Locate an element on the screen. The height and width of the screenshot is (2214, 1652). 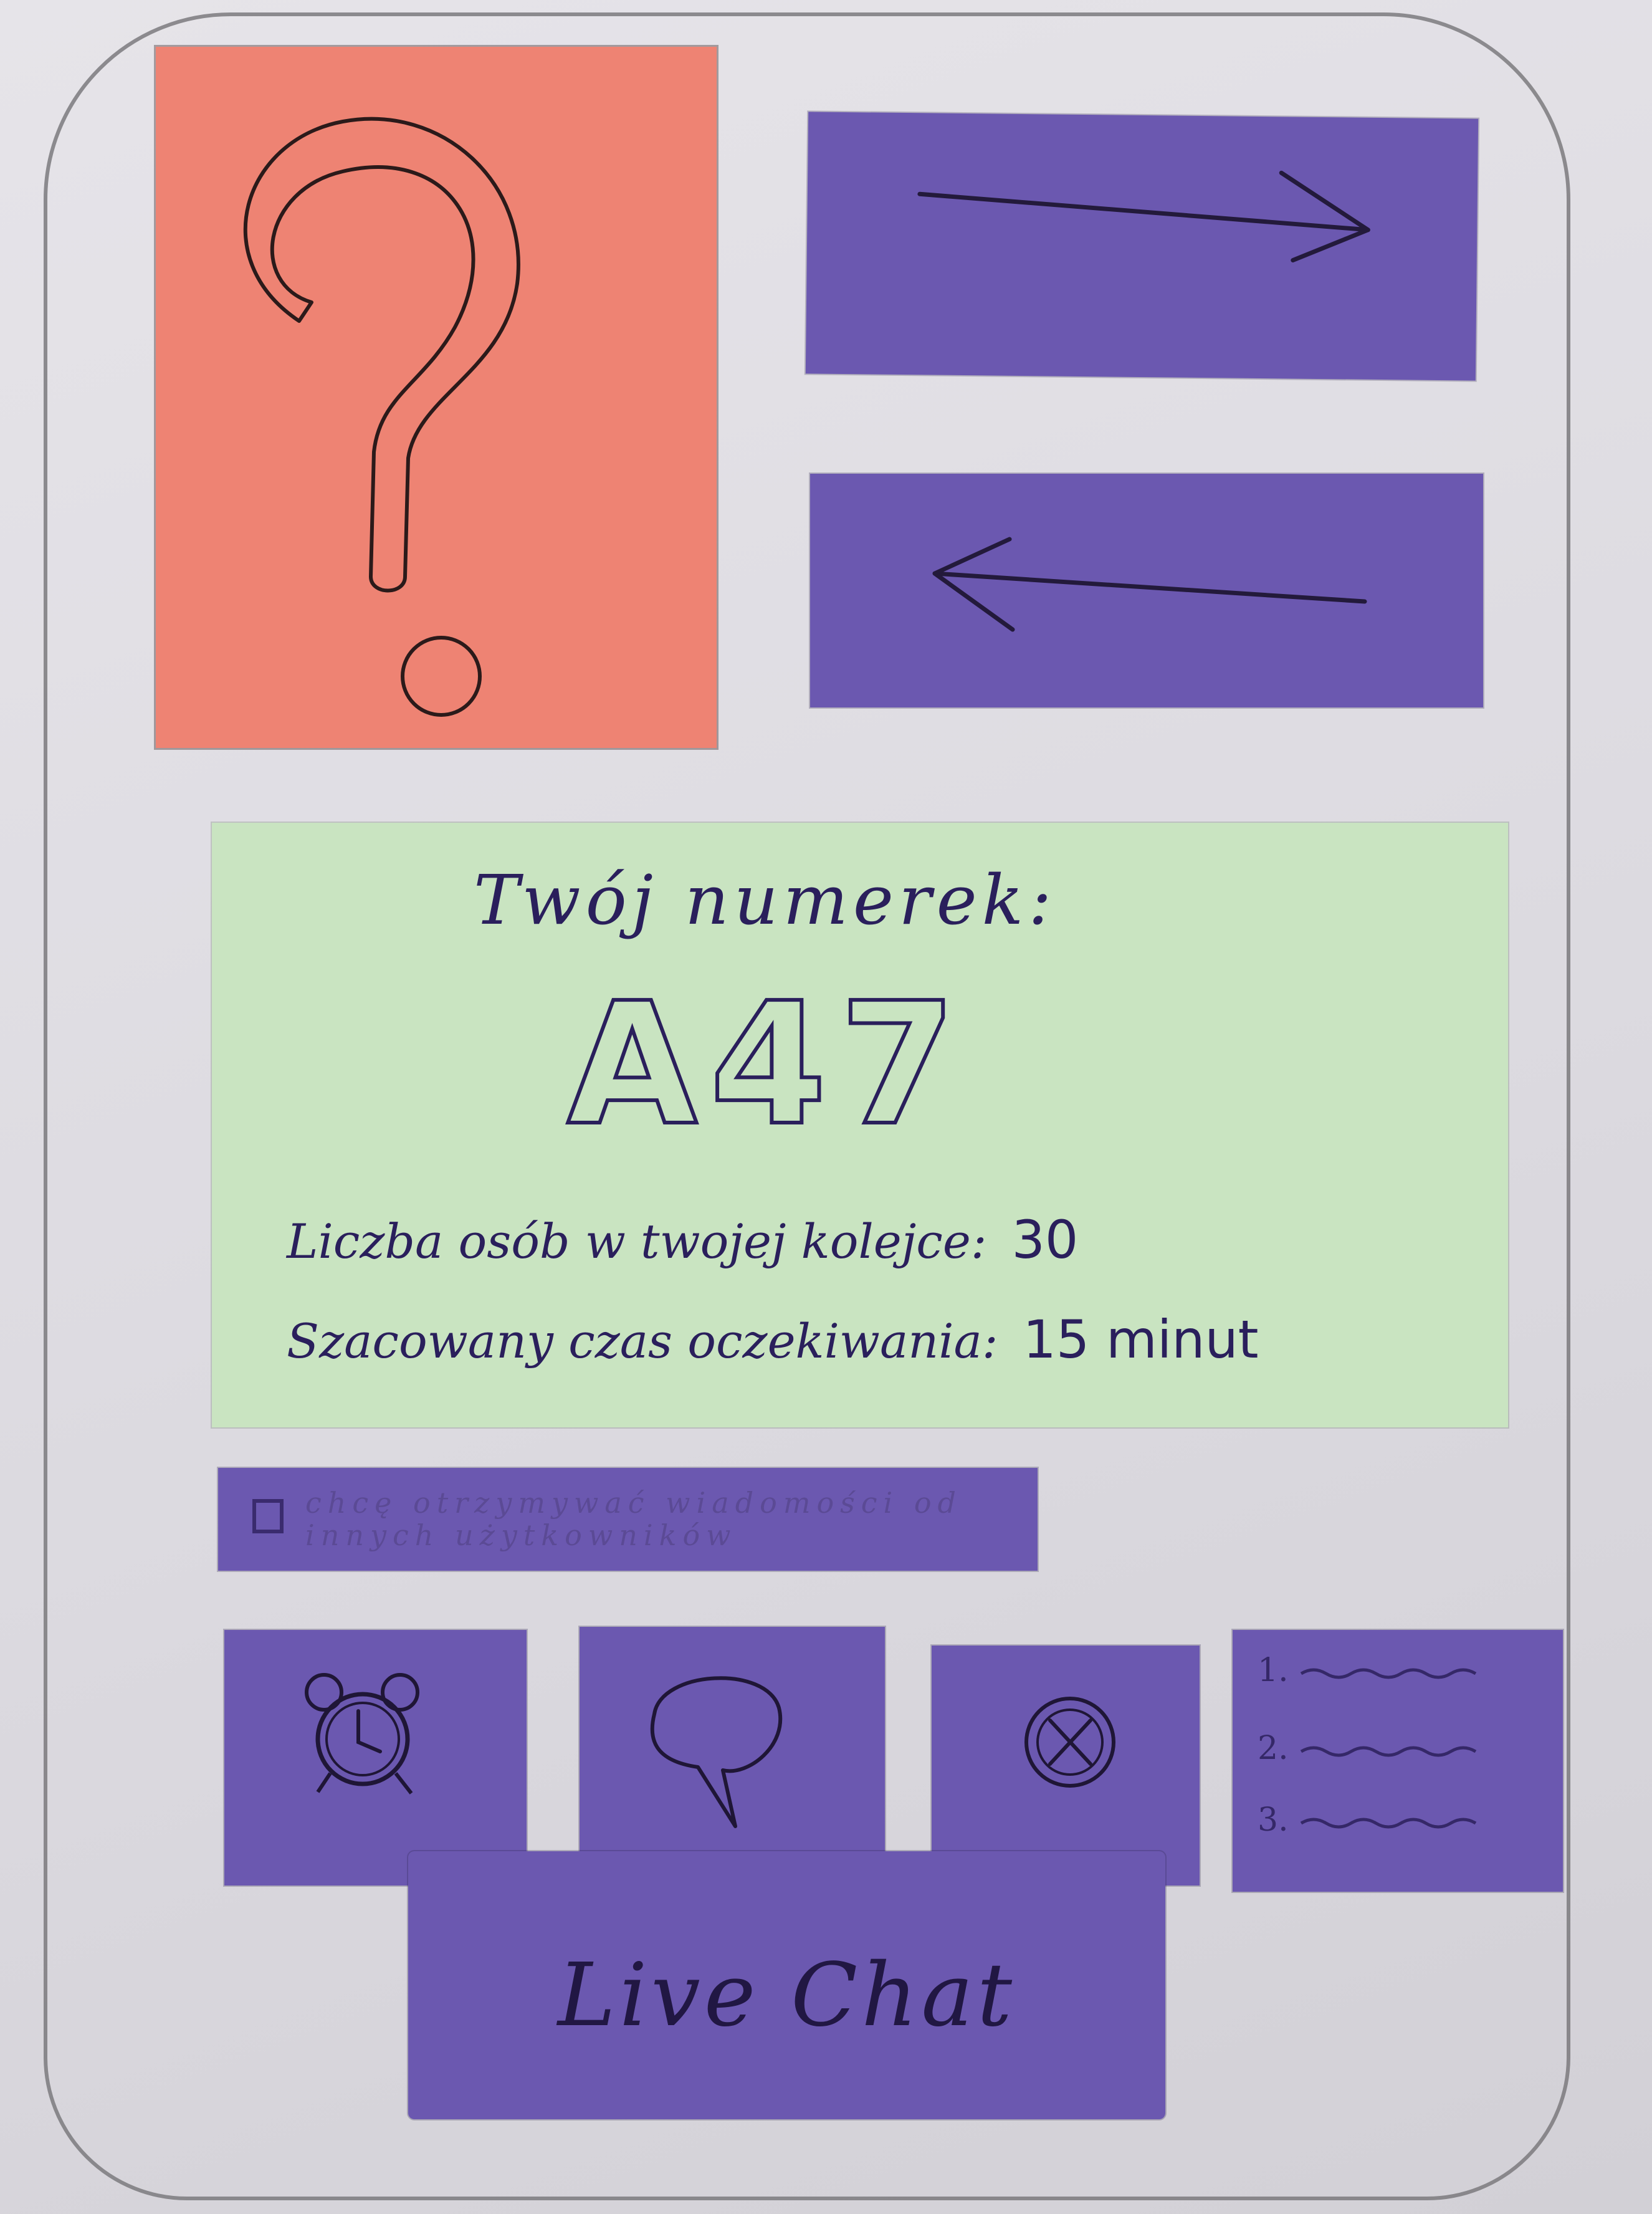
wait-time-row: Szacowany czas oczekiwania: 15 minut is located at coordinates (773, 1339).